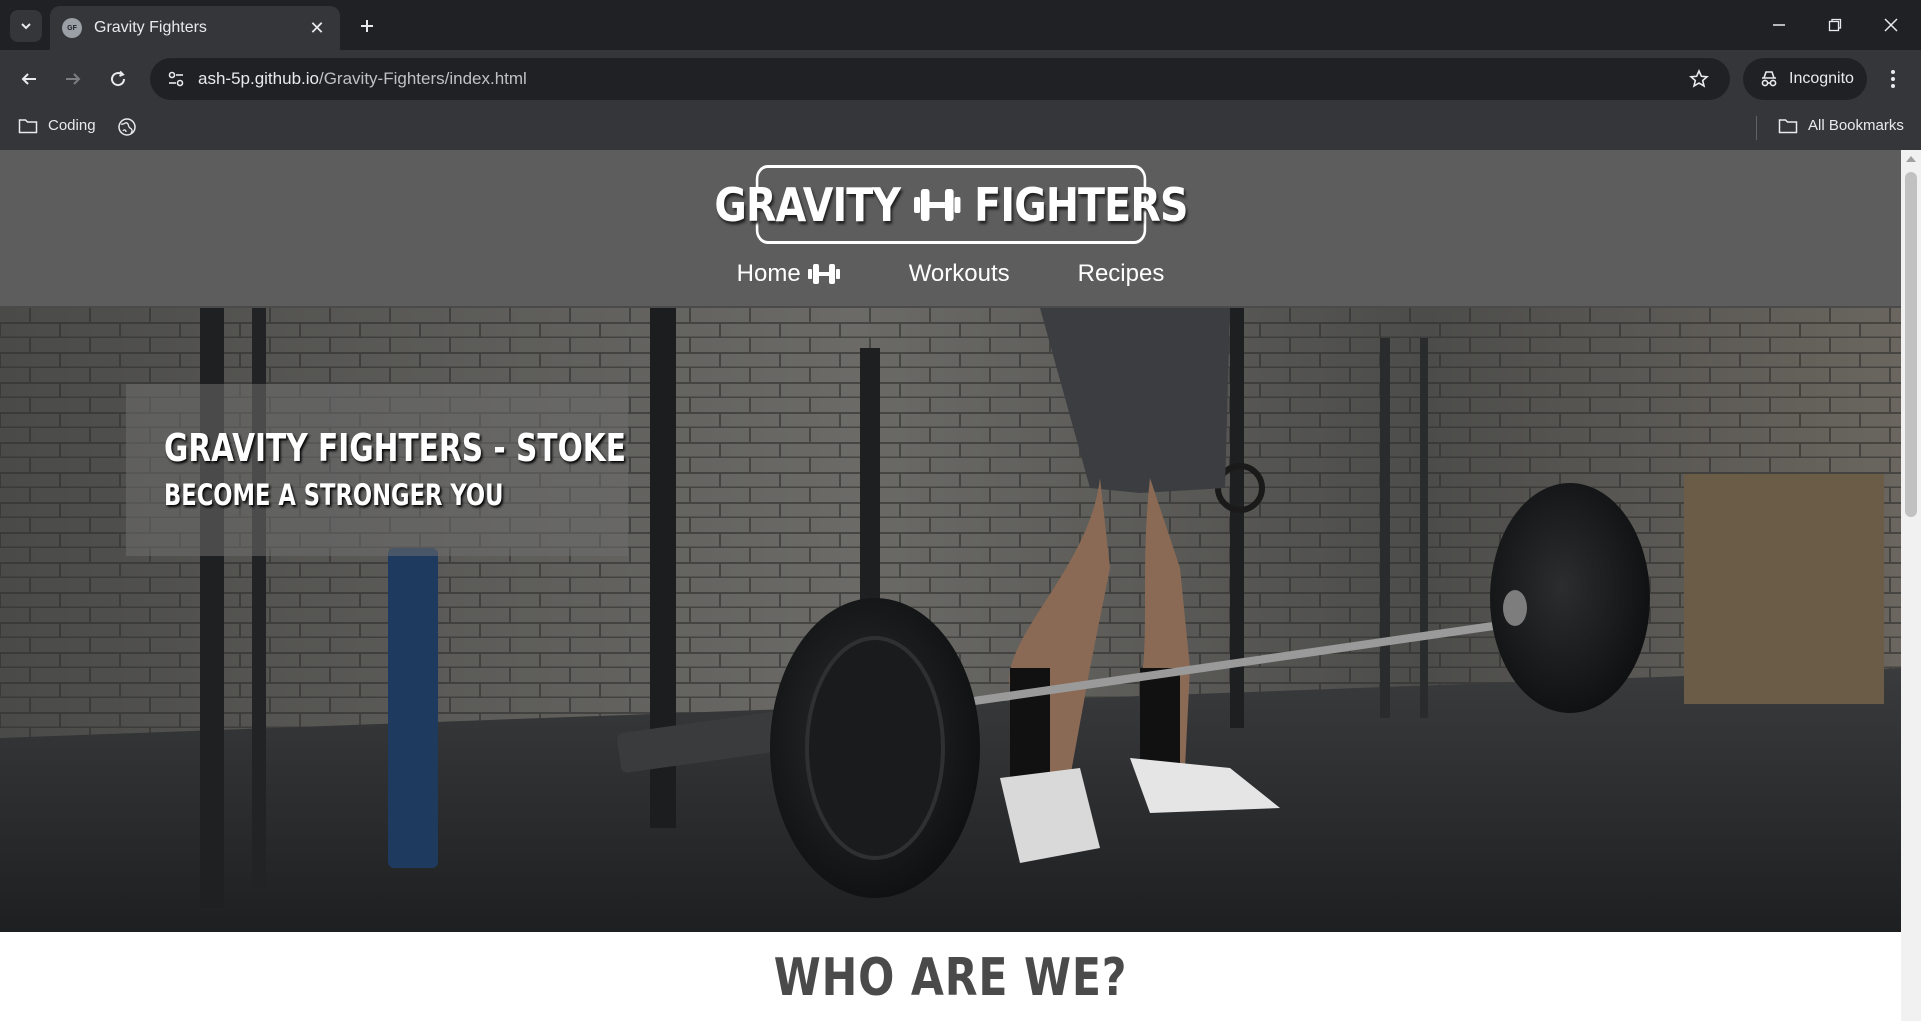  Describe the element at coordinates (1821, 78) in the screenshot. I see `incognito-label: Incognito` at that location.